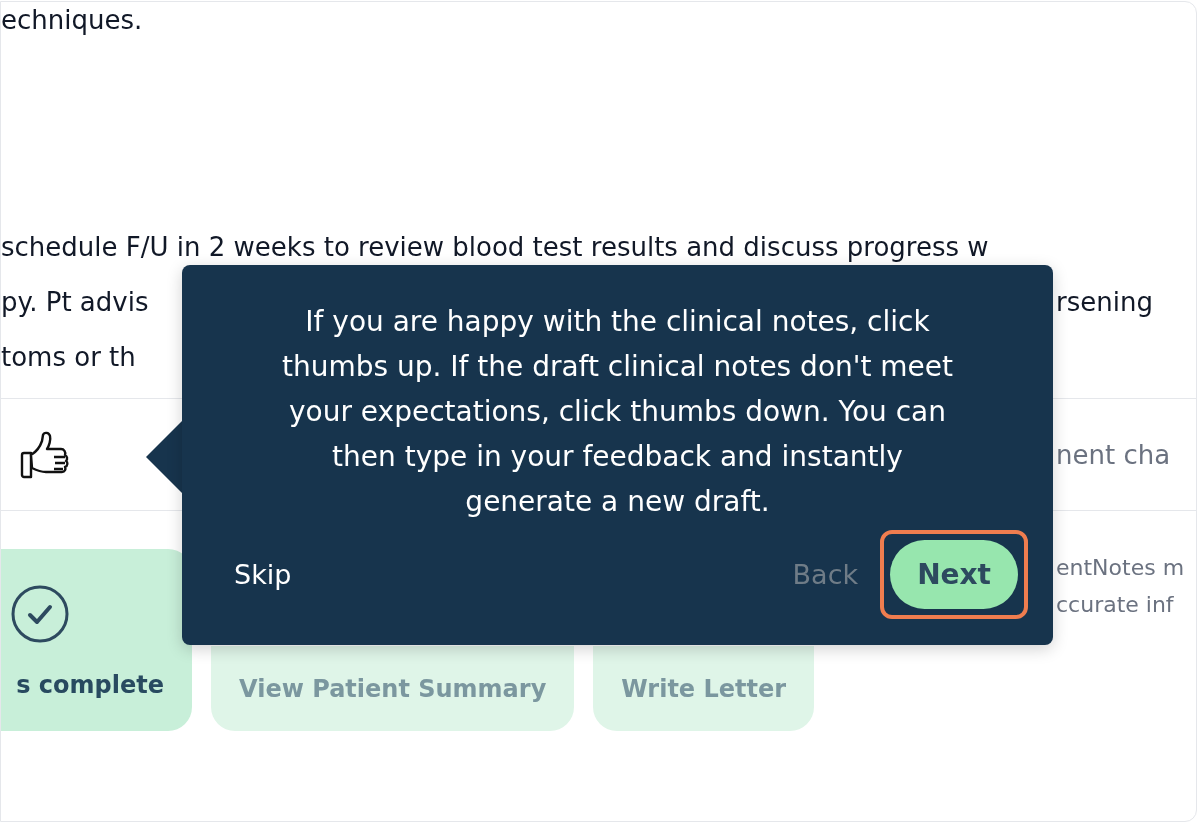 Image resolution: width=1200 pixels, height=824 pixels. Describe the element at coordinates (96, 640) in the screenshot. I see `action-button: s complete` at that location.